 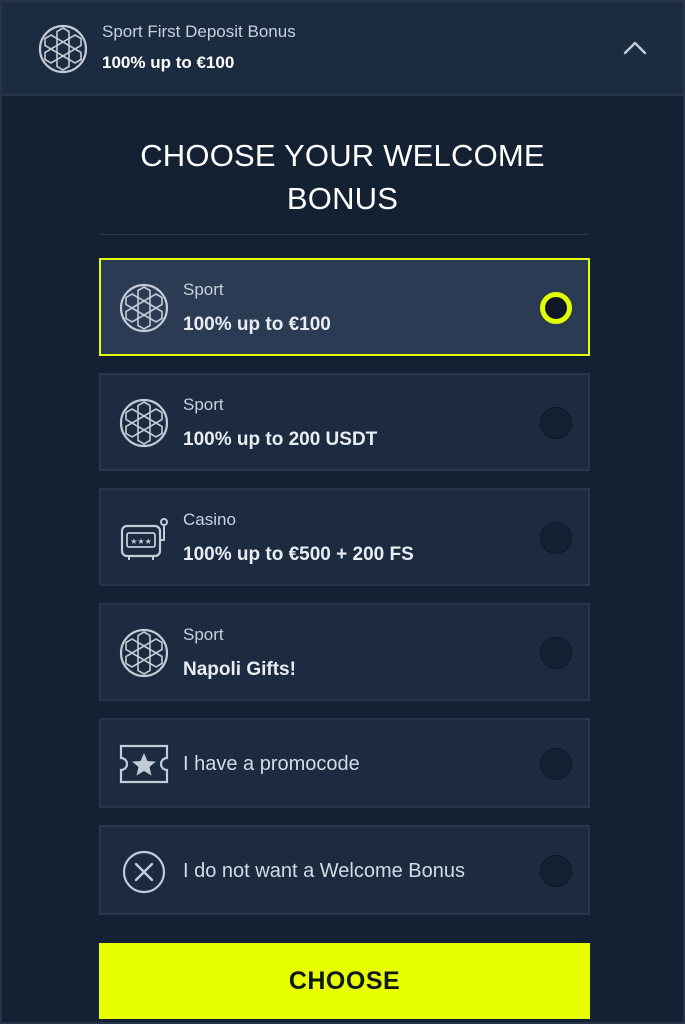 I want to click on option-description: 100% up to €500 + 200 FS, so click(x=298, y=554).